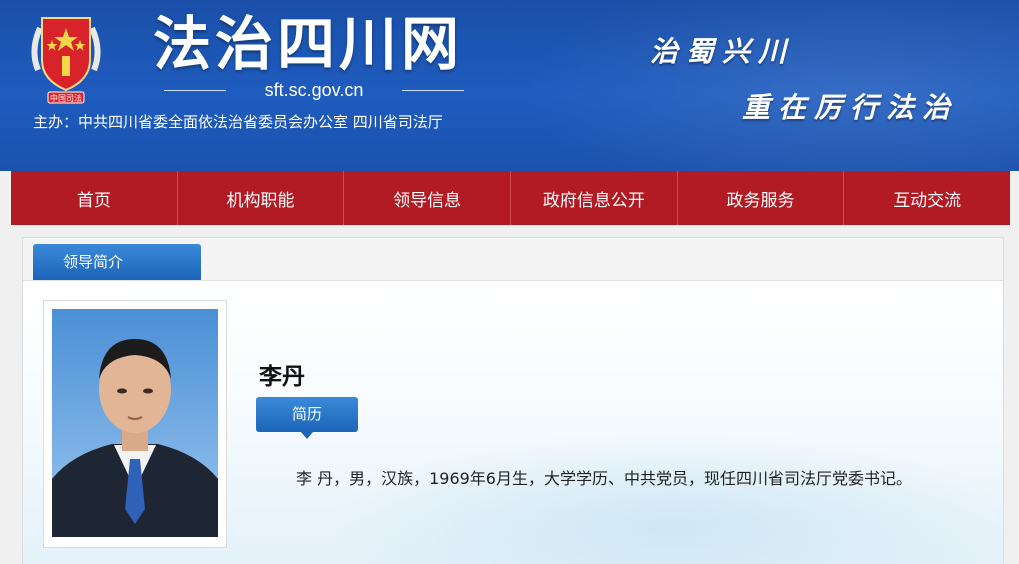 The width and height of the screenshot is (1019, 564). Describe the element at coordinates (282, 377) in the screenshot. I see `leader-name: 李丹` at that location.